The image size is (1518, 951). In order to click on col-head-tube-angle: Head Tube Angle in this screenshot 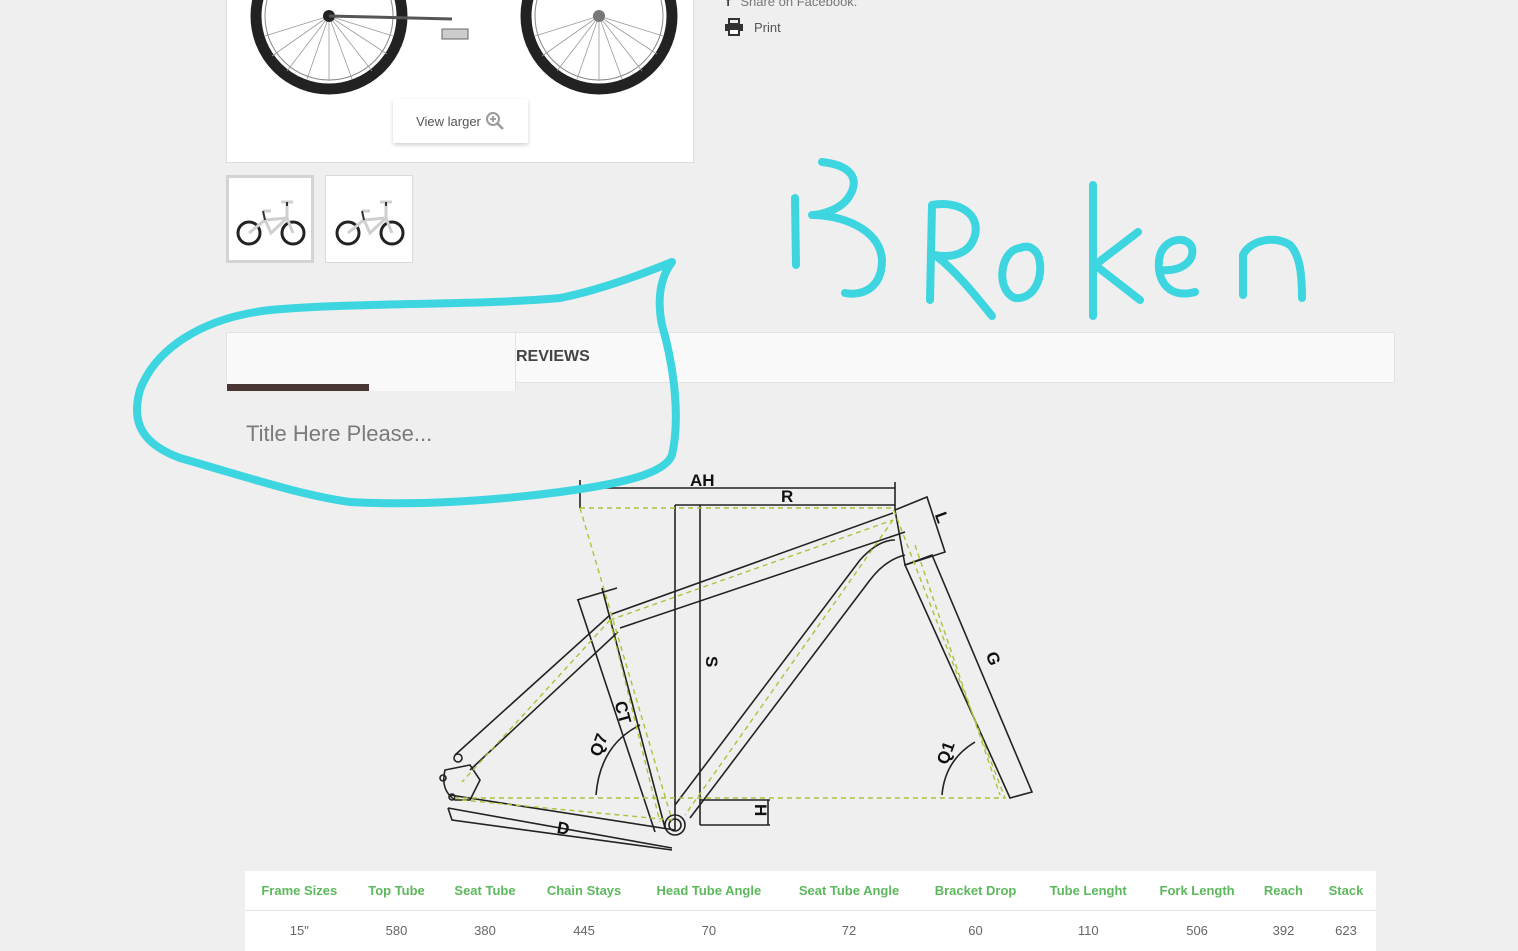, I will do `click(709, 891)`.